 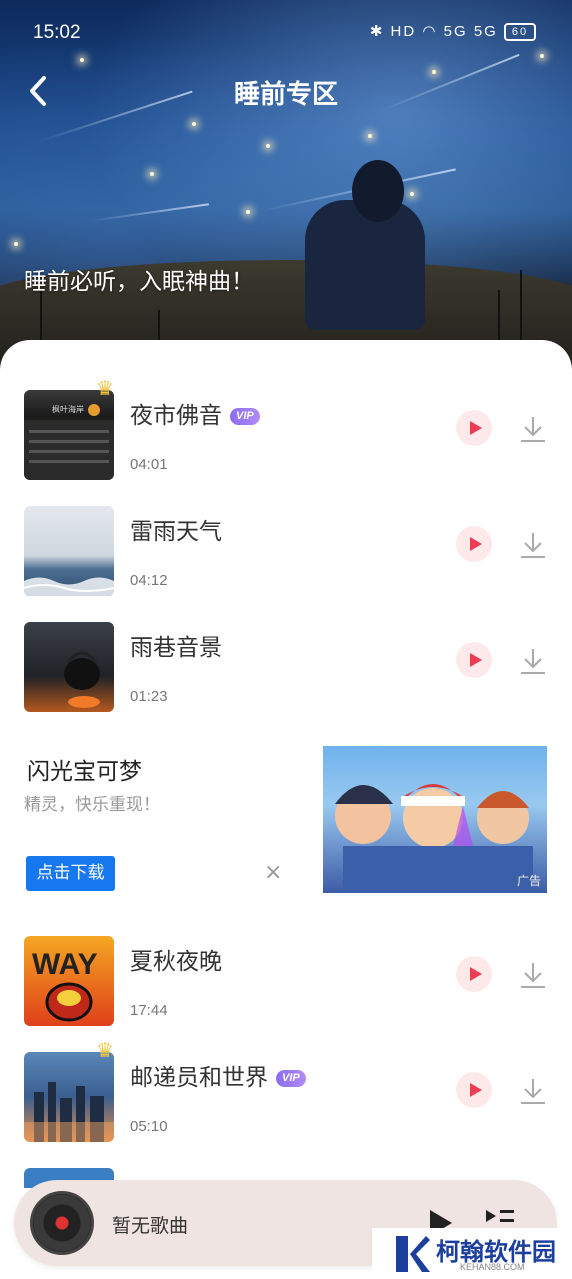 I want to click on meteor-streak, so click(x=149, y=212).